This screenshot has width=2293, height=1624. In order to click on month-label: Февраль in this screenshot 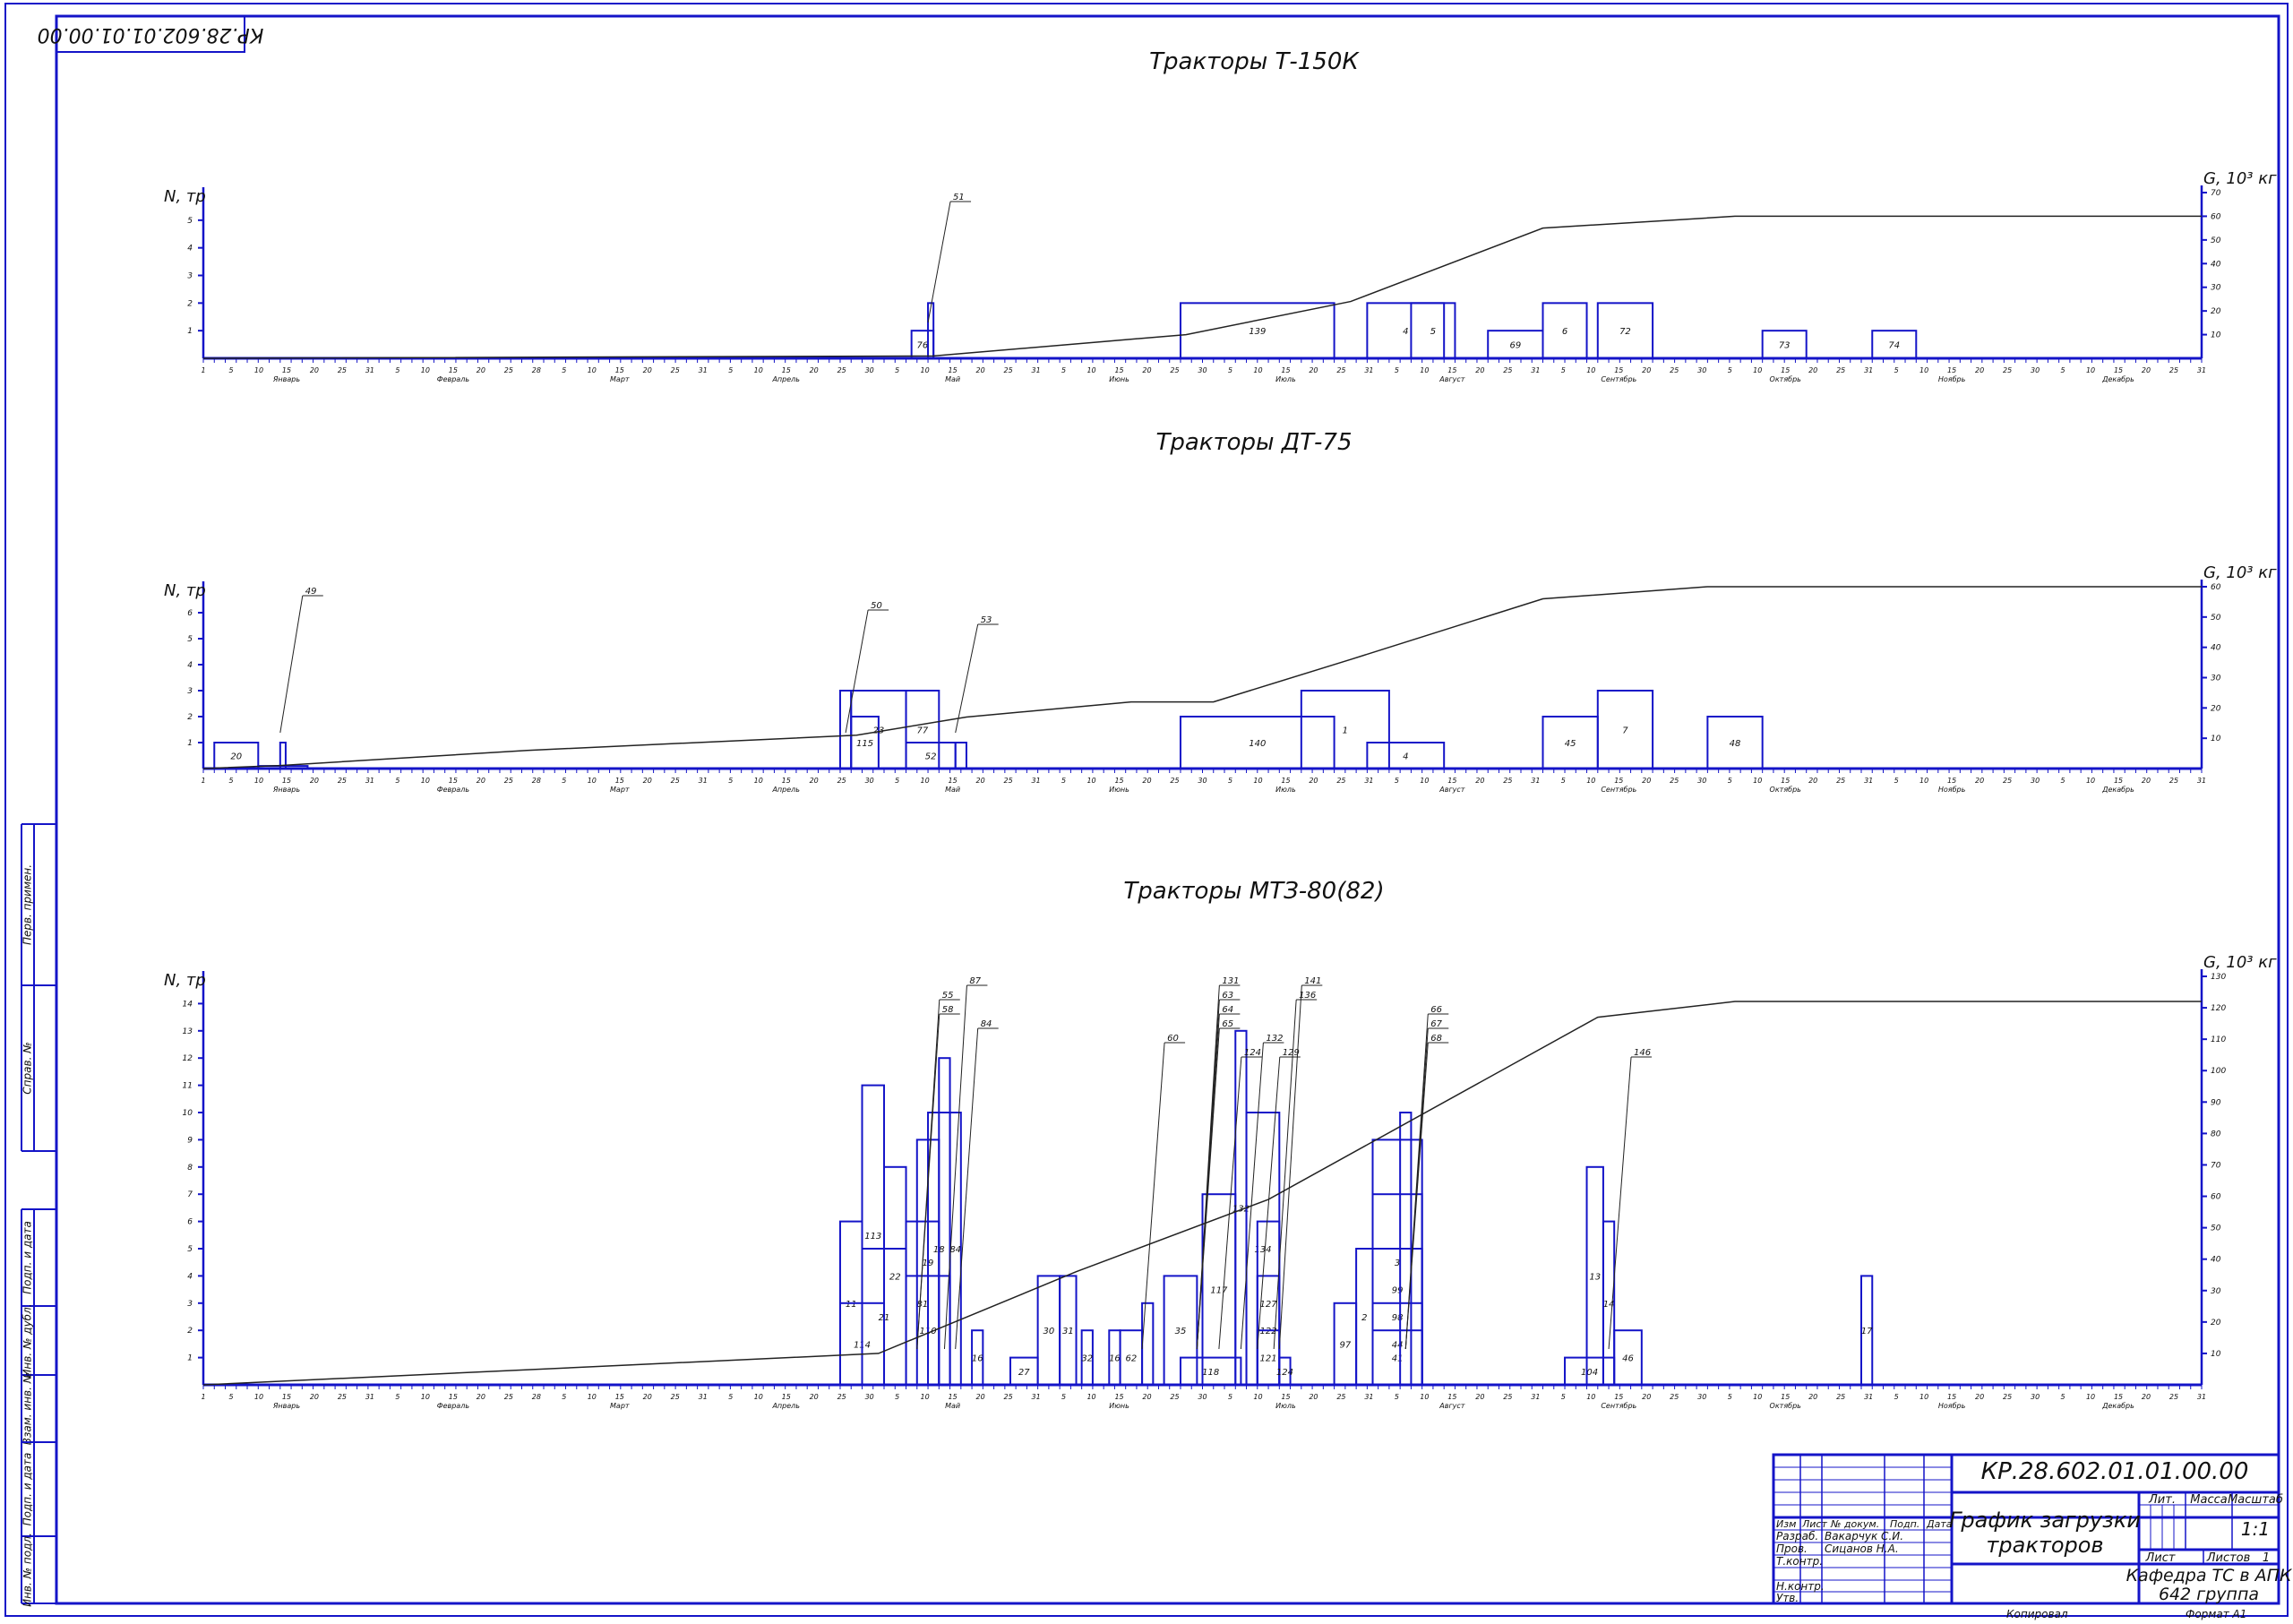, I will do `click(453, 379)`.